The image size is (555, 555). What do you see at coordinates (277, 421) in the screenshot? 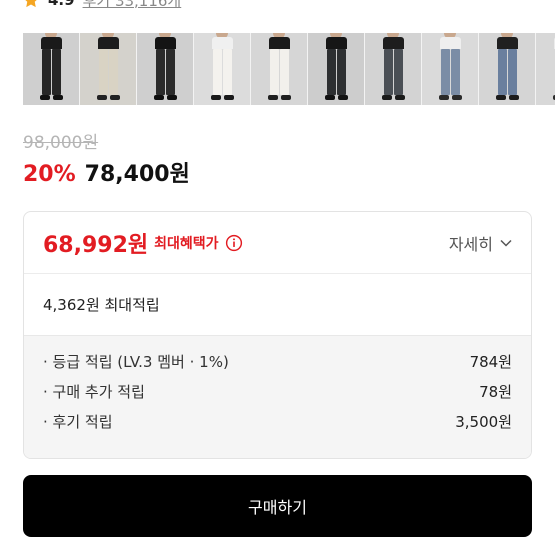
I see `points-detail-row: · 후기 적립 3,500원` at bounding box center [277, 421].